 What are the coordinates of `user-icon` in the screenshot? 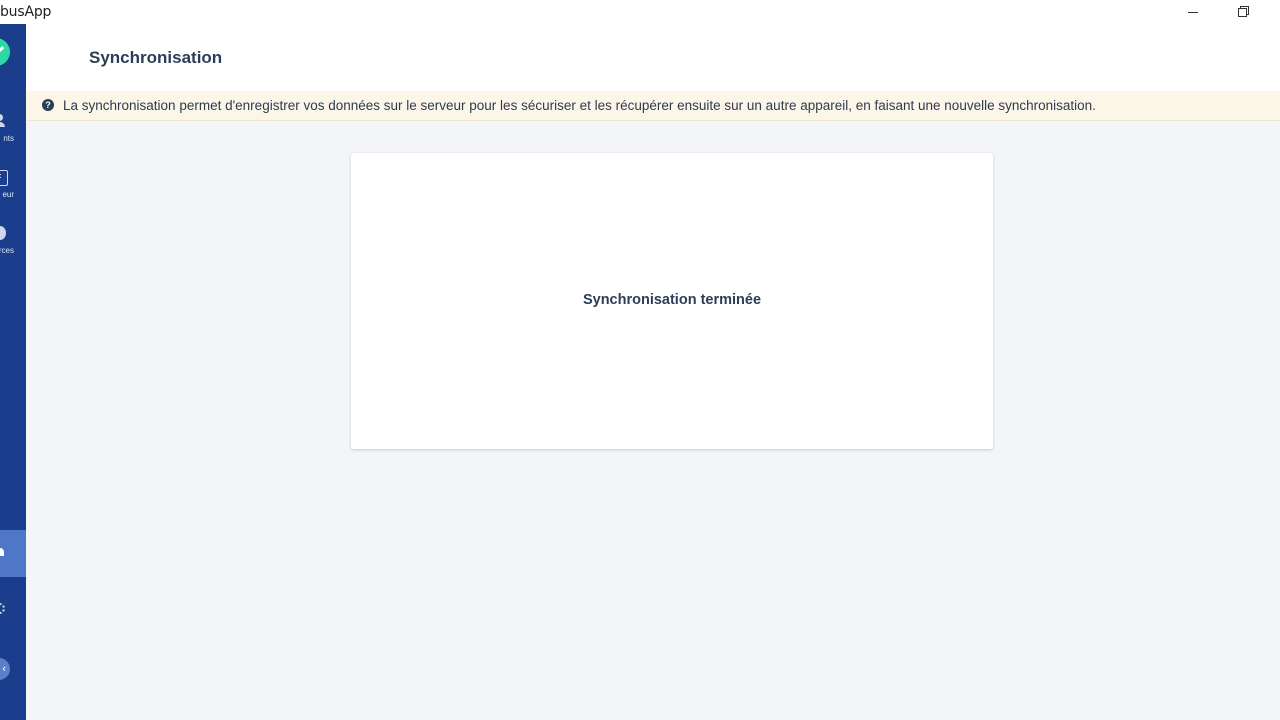 It's located at (3, 121).